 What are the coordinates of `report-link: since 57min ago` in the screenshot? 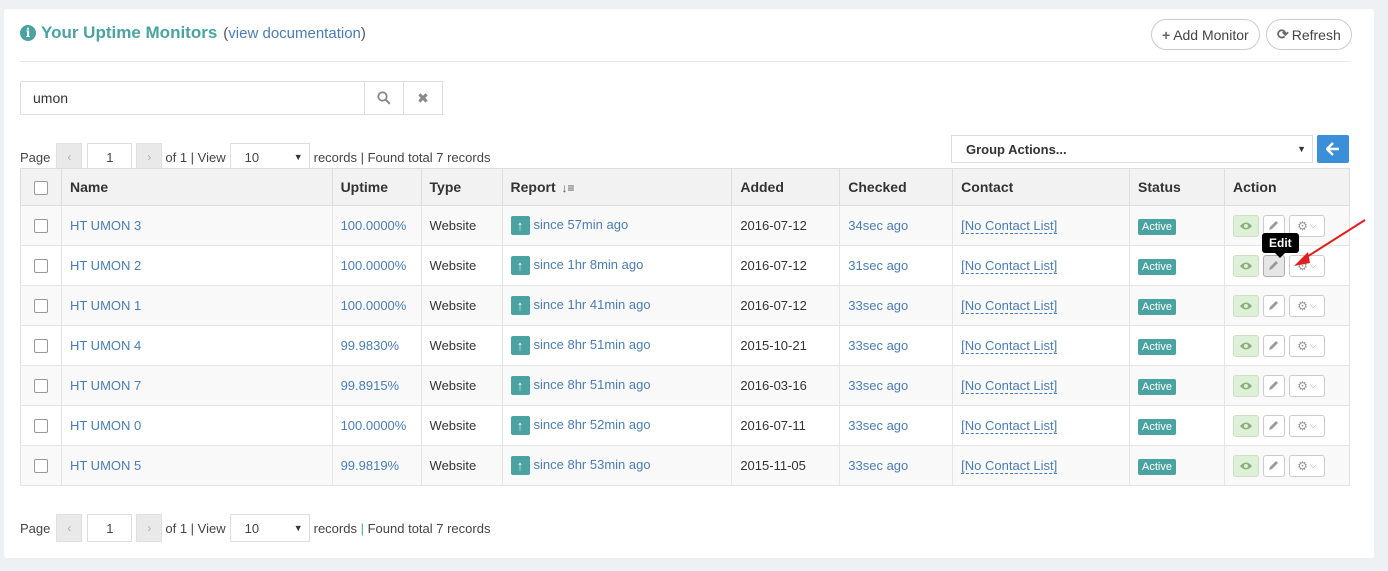 It's located at (581, 224).